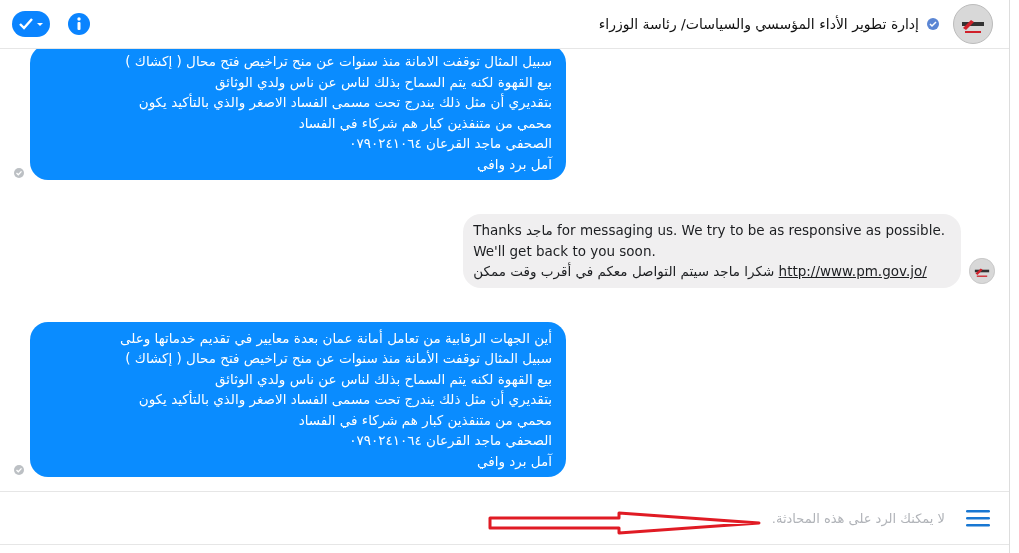 The height and width of the screenshot is (553, 1019). I want to click on menu-icon, so click(978, 518).